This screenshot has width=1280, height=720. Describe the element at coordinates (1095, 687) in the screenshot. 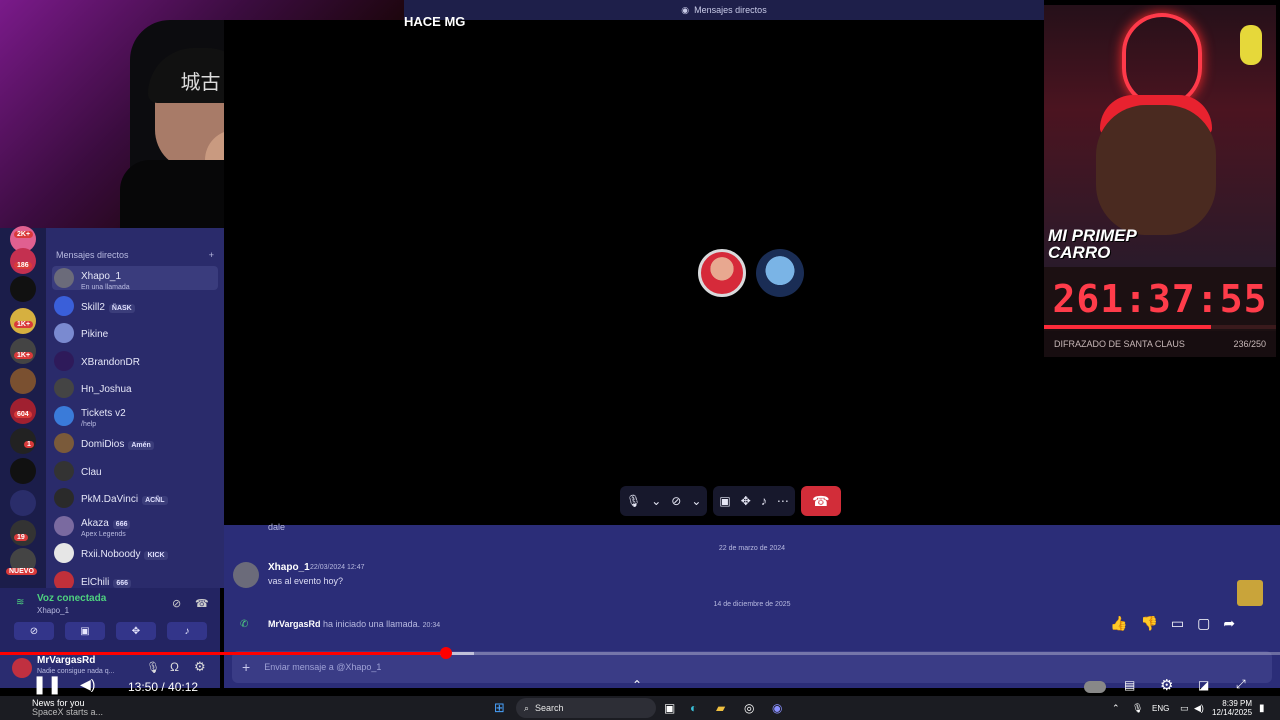

I see `autoplay-toggle` at that location.